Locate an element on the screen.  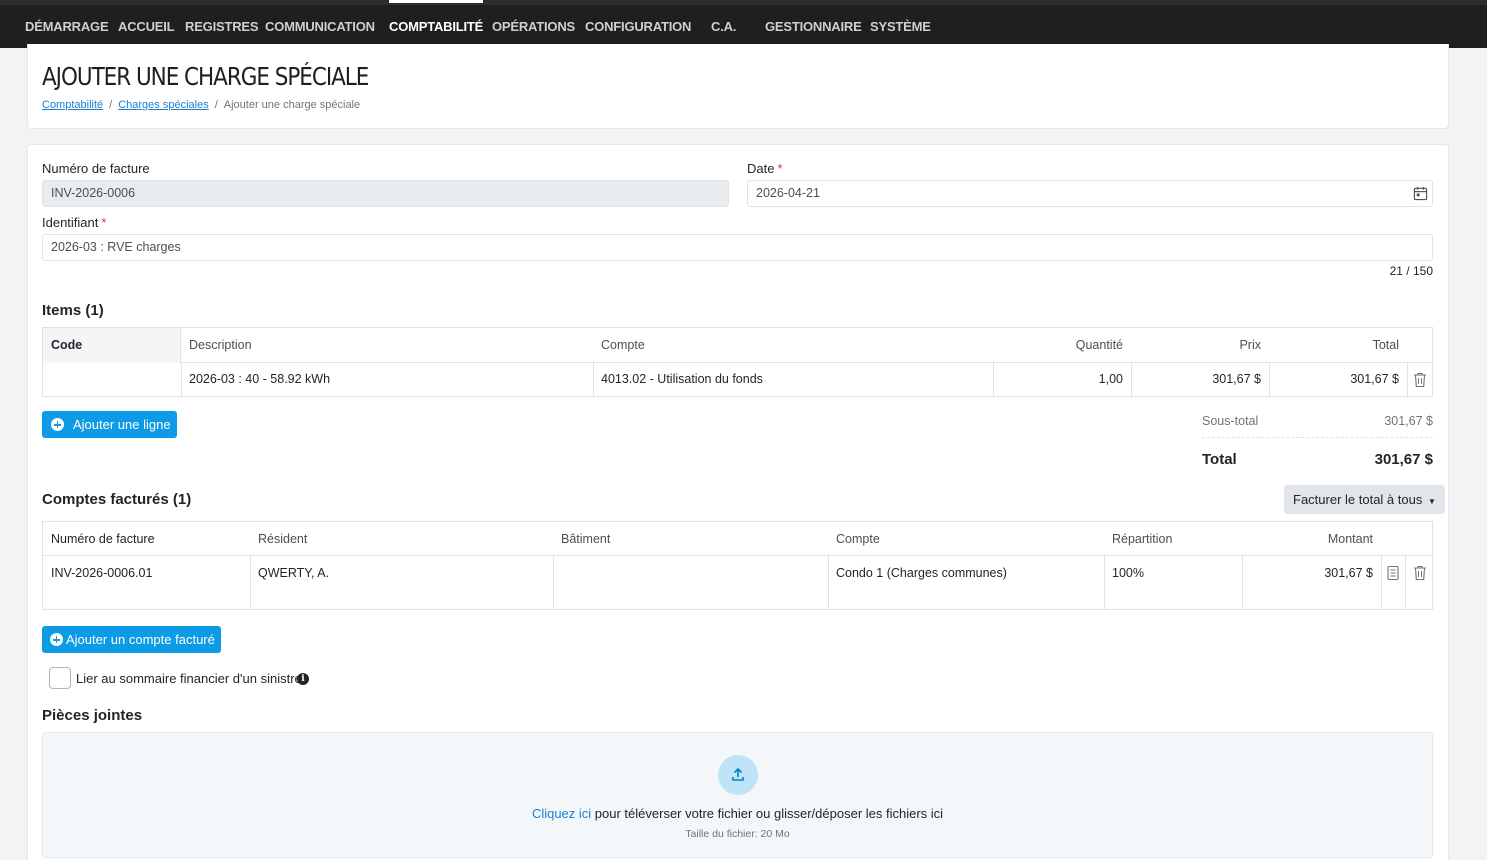
breadcrumb-comptabilite: Comptabilité is located at coordinates (72, 105).